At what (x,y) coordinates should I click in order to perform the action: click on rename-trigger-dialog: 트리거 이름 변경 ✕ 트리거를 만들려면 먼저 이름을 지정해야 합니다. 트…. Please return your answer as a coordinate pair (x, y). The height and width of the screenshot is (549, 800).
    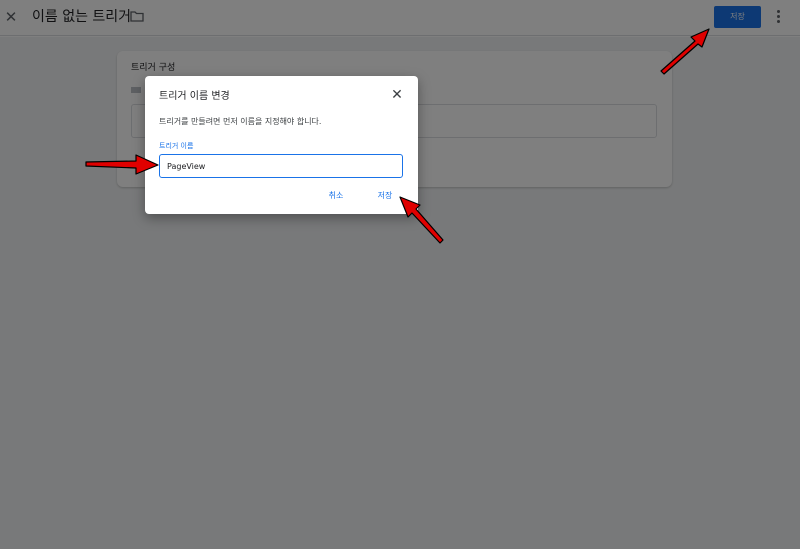
    Looking at the image, I should click on (281, 145).